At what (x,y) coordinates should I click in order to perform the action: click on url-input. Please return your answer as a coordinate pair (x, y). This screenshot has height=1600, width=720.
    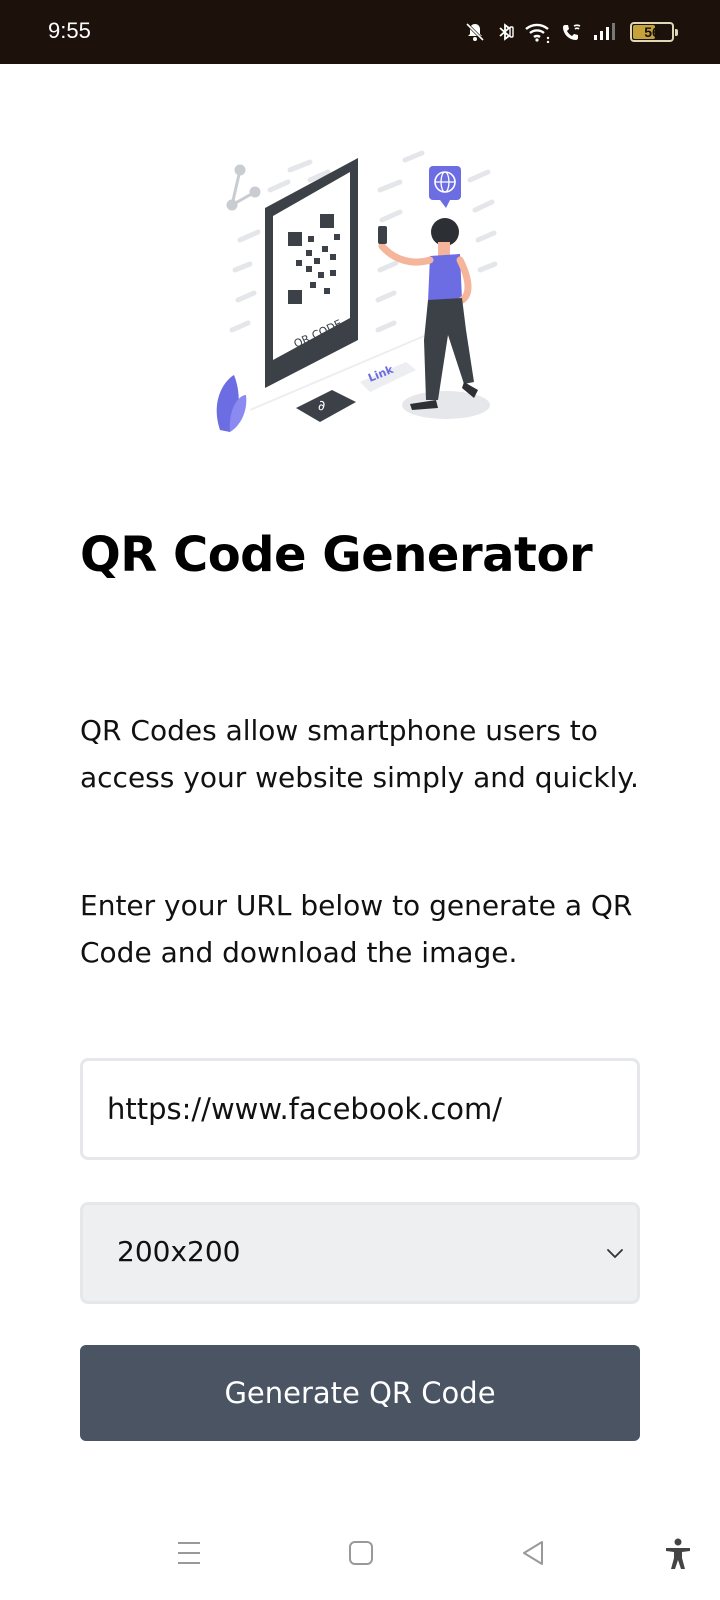
    Looking at the image, I should click on (360, 1109).